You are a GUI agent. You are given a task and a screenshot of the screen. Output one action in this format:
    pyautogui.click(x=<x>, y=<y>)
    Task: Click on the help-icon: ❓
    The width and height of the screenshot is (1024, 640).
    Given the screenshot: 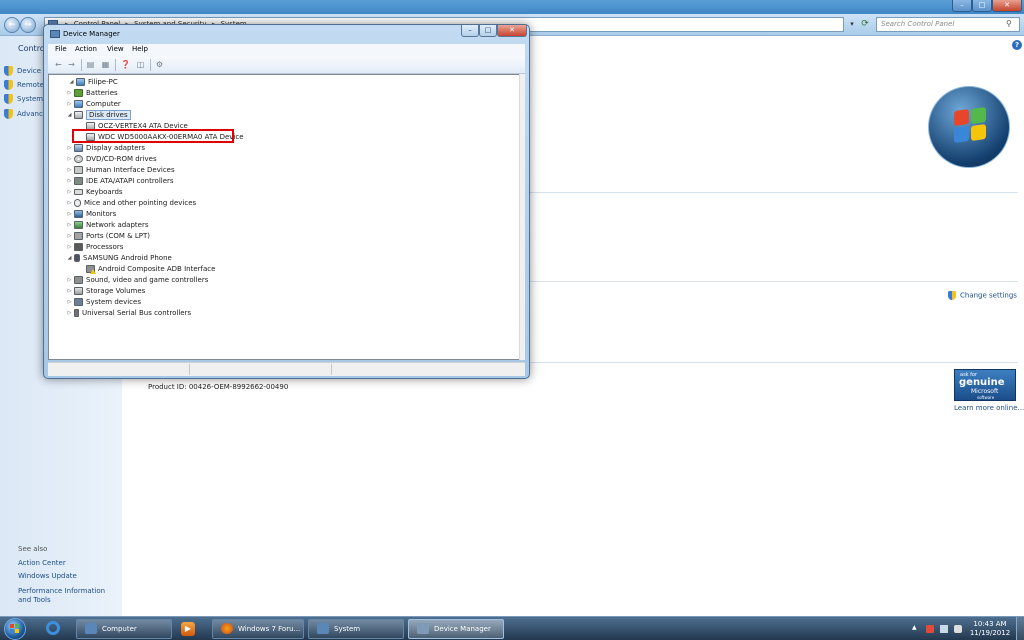 What is the action you would take?
    pyautogui.click(x=125, y=64)
    